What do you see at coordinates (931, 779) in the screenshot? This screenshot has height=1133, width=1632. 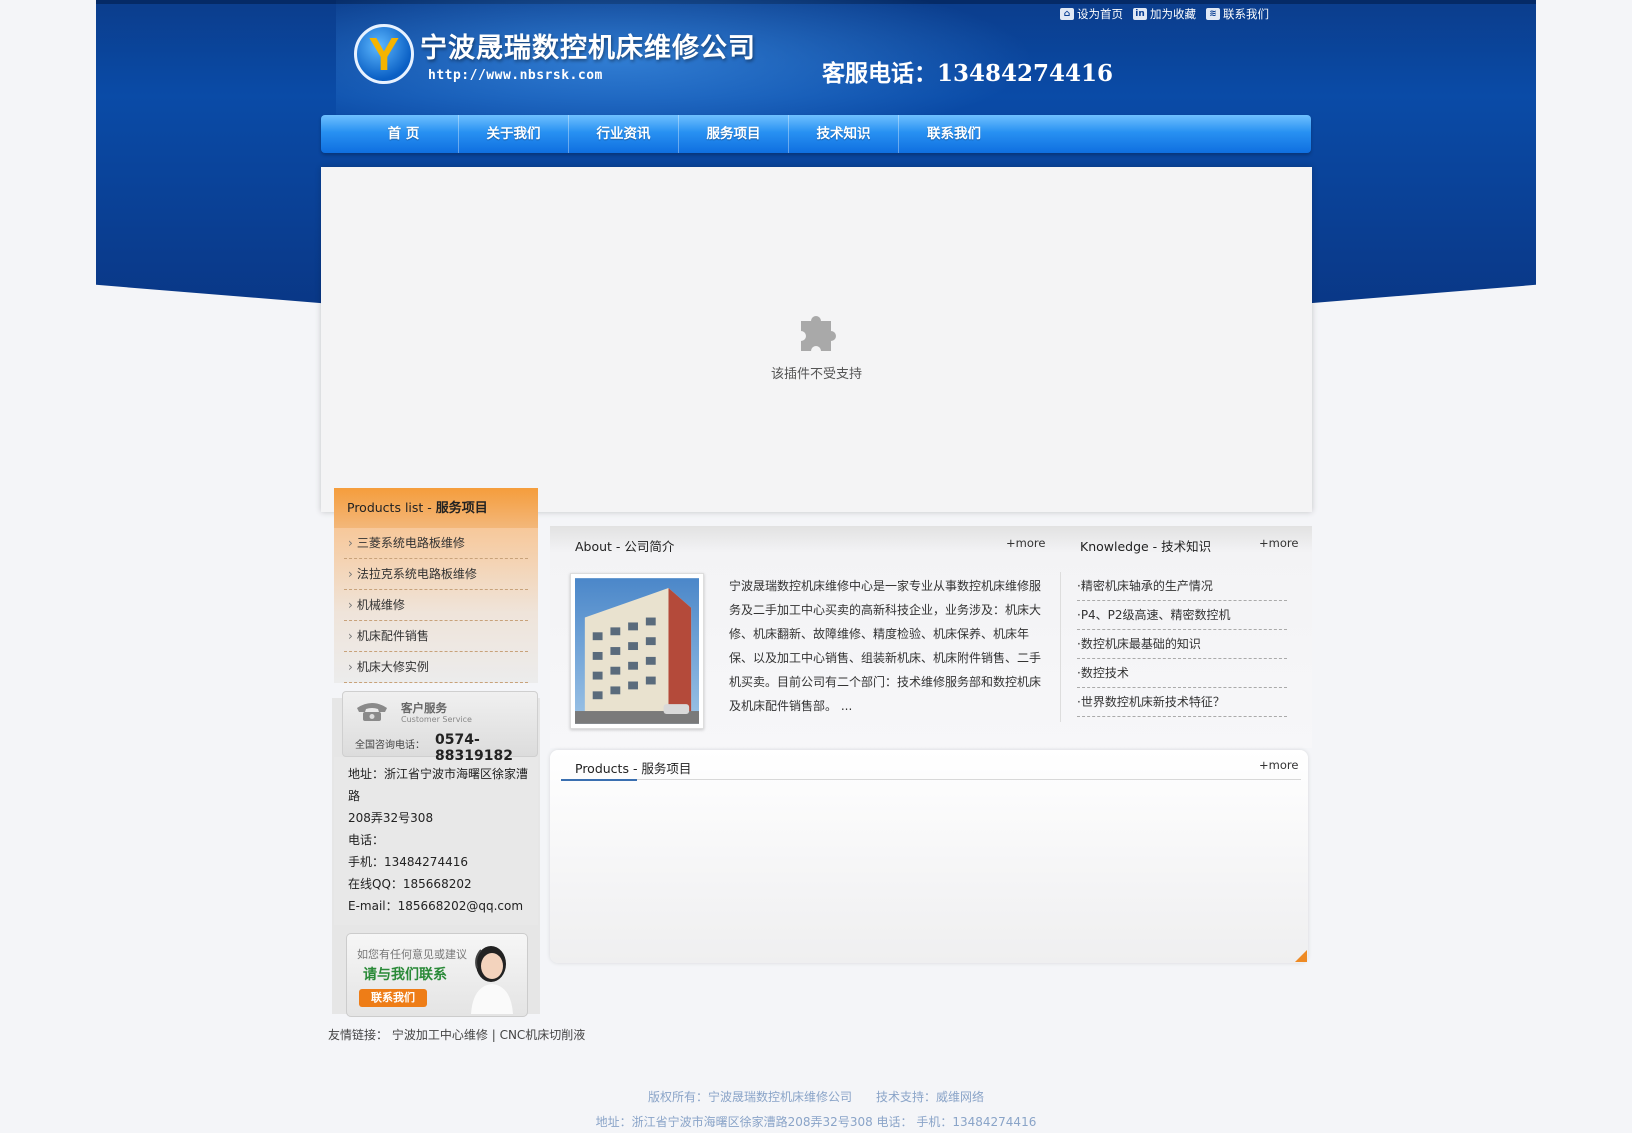 I see `products-divider` at bounding box center [931, 779].